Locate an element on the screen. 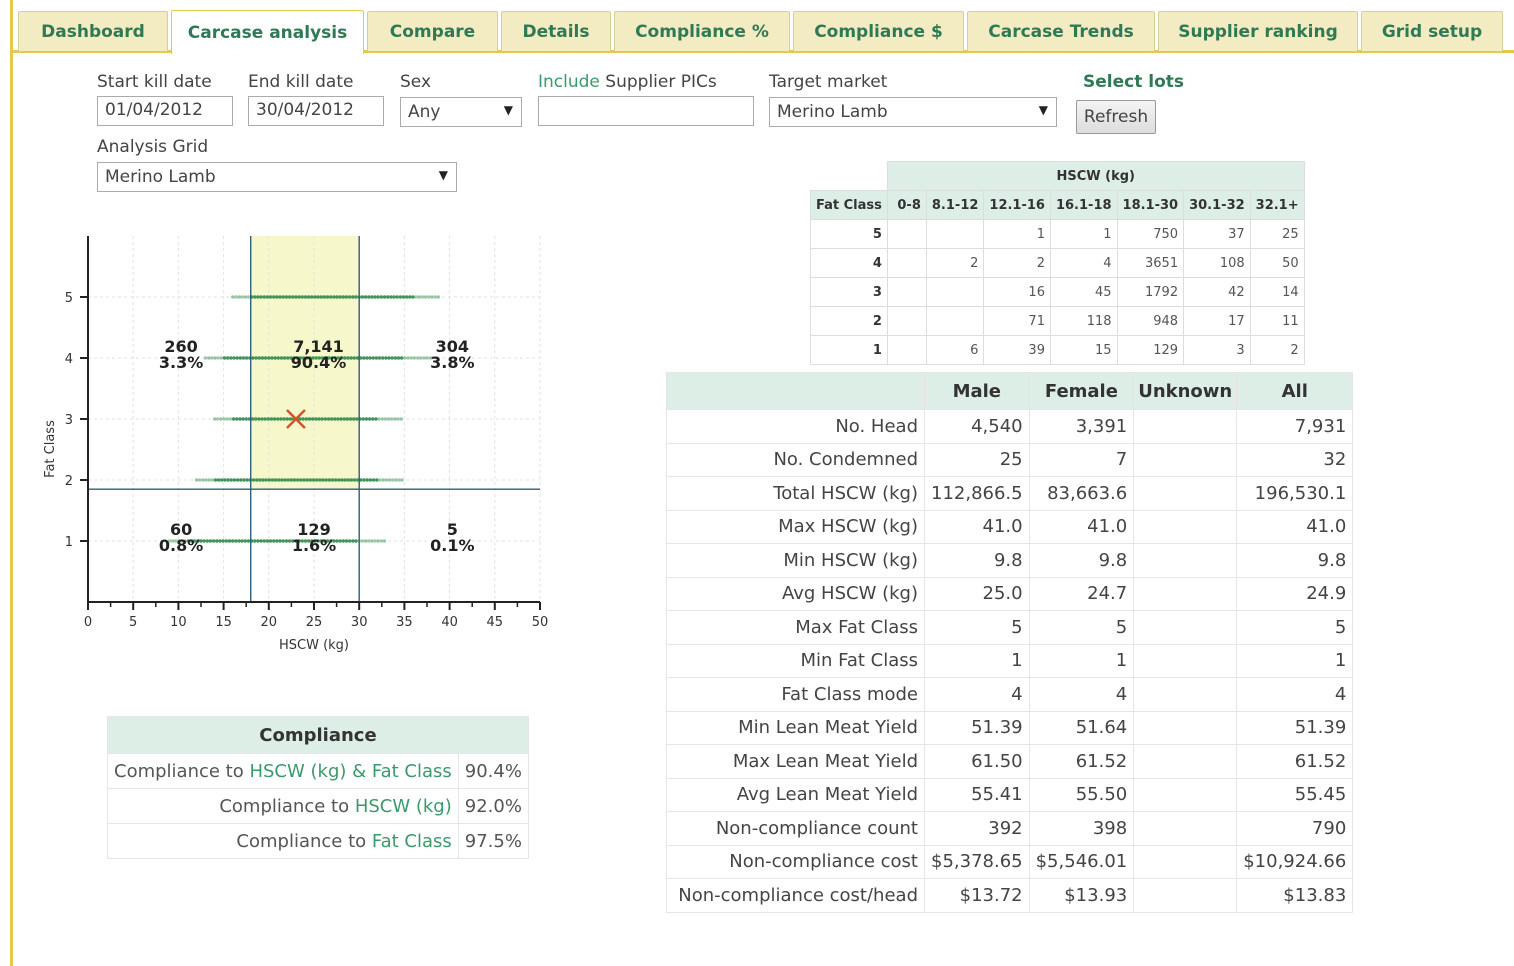 The width and height of the screenshot is (1514, 966). tab-carcase-analysis: Carcase analysis is located at coordinates (267, 32).